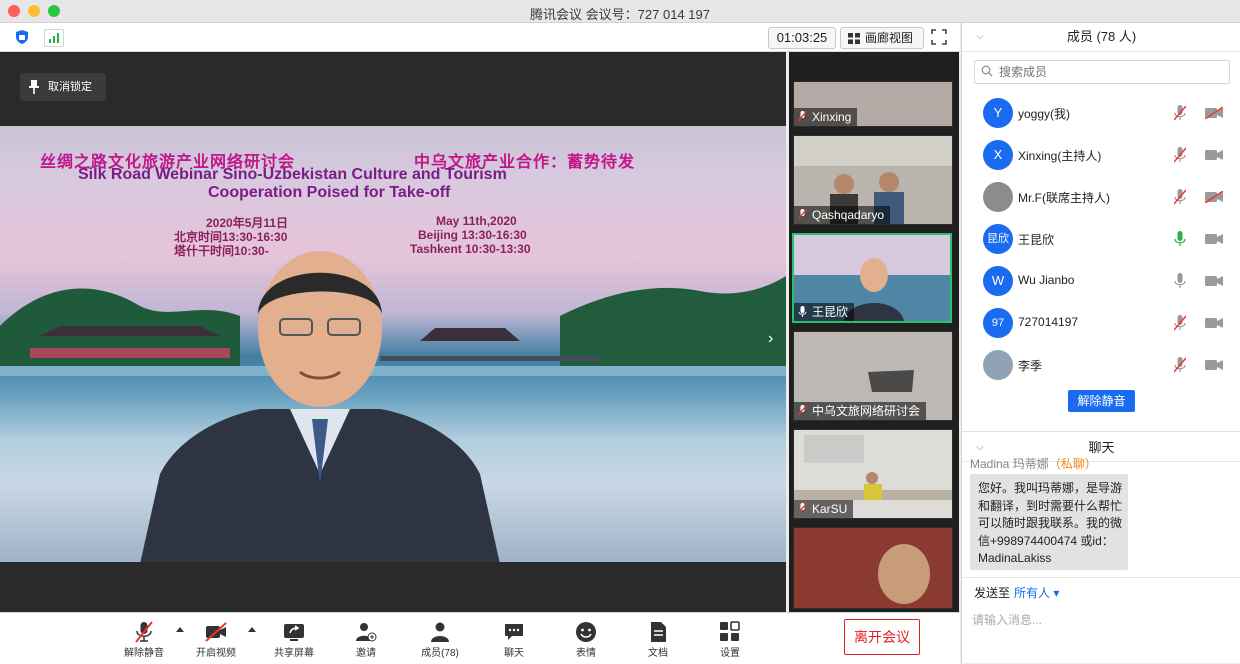  What do you see at coordinates (1101, 281) in the screenshot?
I see `member-row: W Wu Jianbo` at bounding box center [1101, 281].